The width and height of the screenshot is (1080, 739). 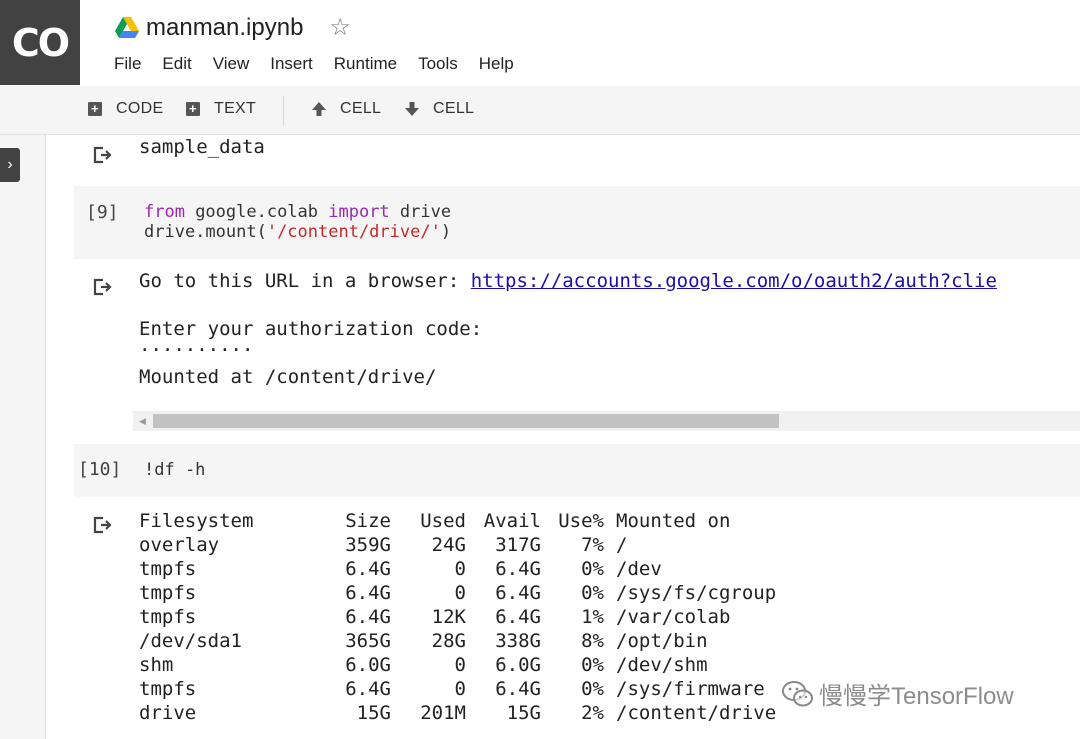 What do you see at coordinates (324, 64) in the screenshot?
I see `menu-bar: File Edit View Insert Runtime Tools Help` at bounding box center [324, 64].